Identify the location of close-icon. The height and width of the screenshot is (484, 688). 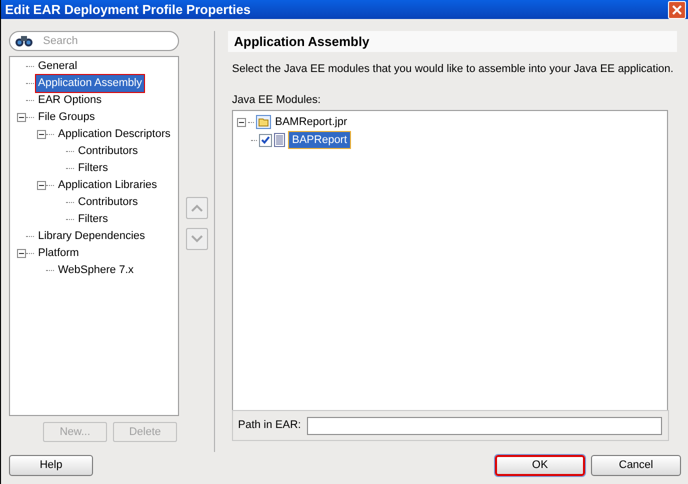
(677, 9).